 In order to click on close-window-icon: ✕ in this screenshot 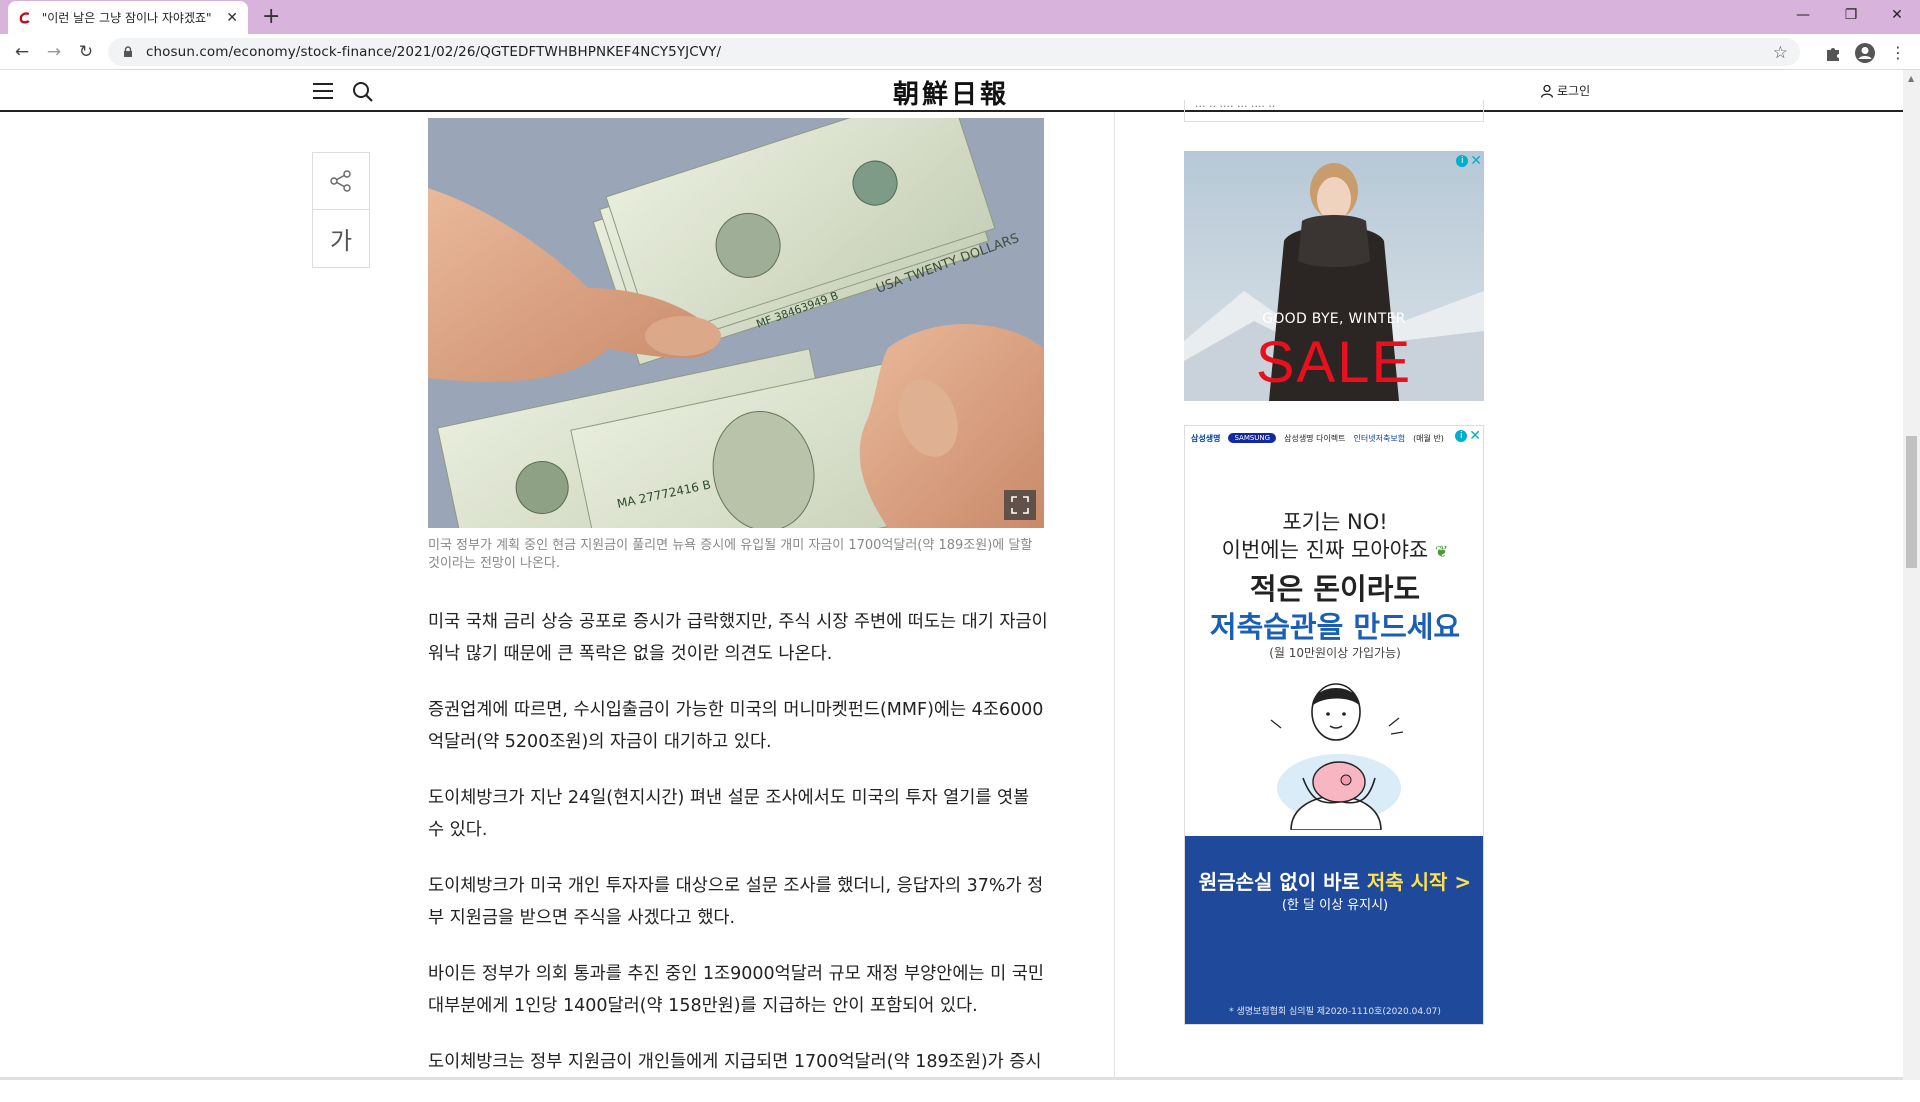, I will do `click(1897, 15)`.